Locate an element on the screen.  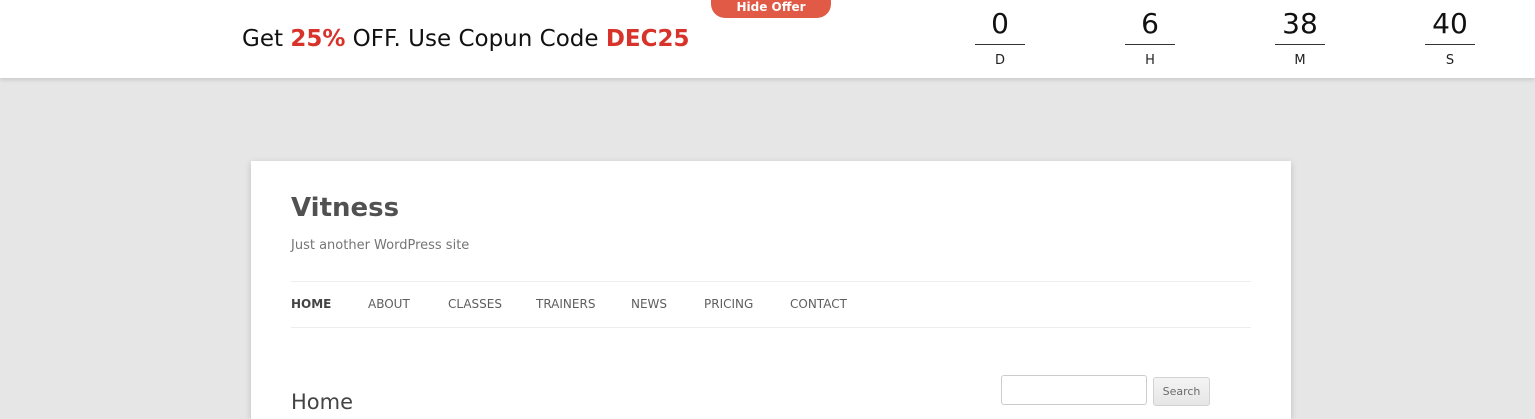
site-tagline: Just another WordPress site is located at coordinates (380, 245).